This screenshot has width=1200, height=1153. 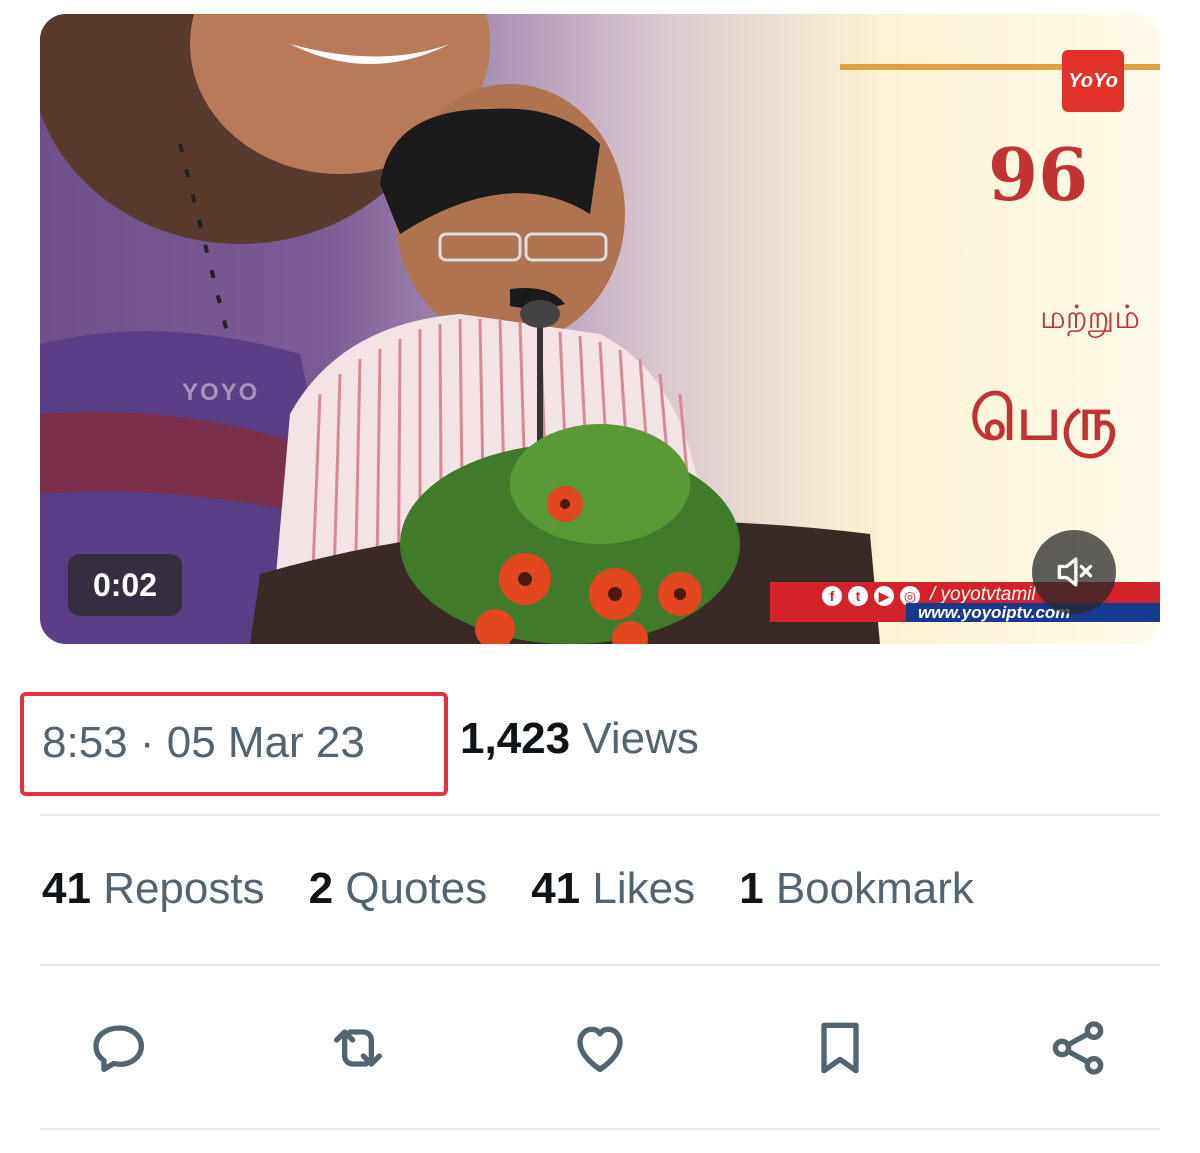 I want to click on bookmarks-count: 1, so click(x=751, y=888).